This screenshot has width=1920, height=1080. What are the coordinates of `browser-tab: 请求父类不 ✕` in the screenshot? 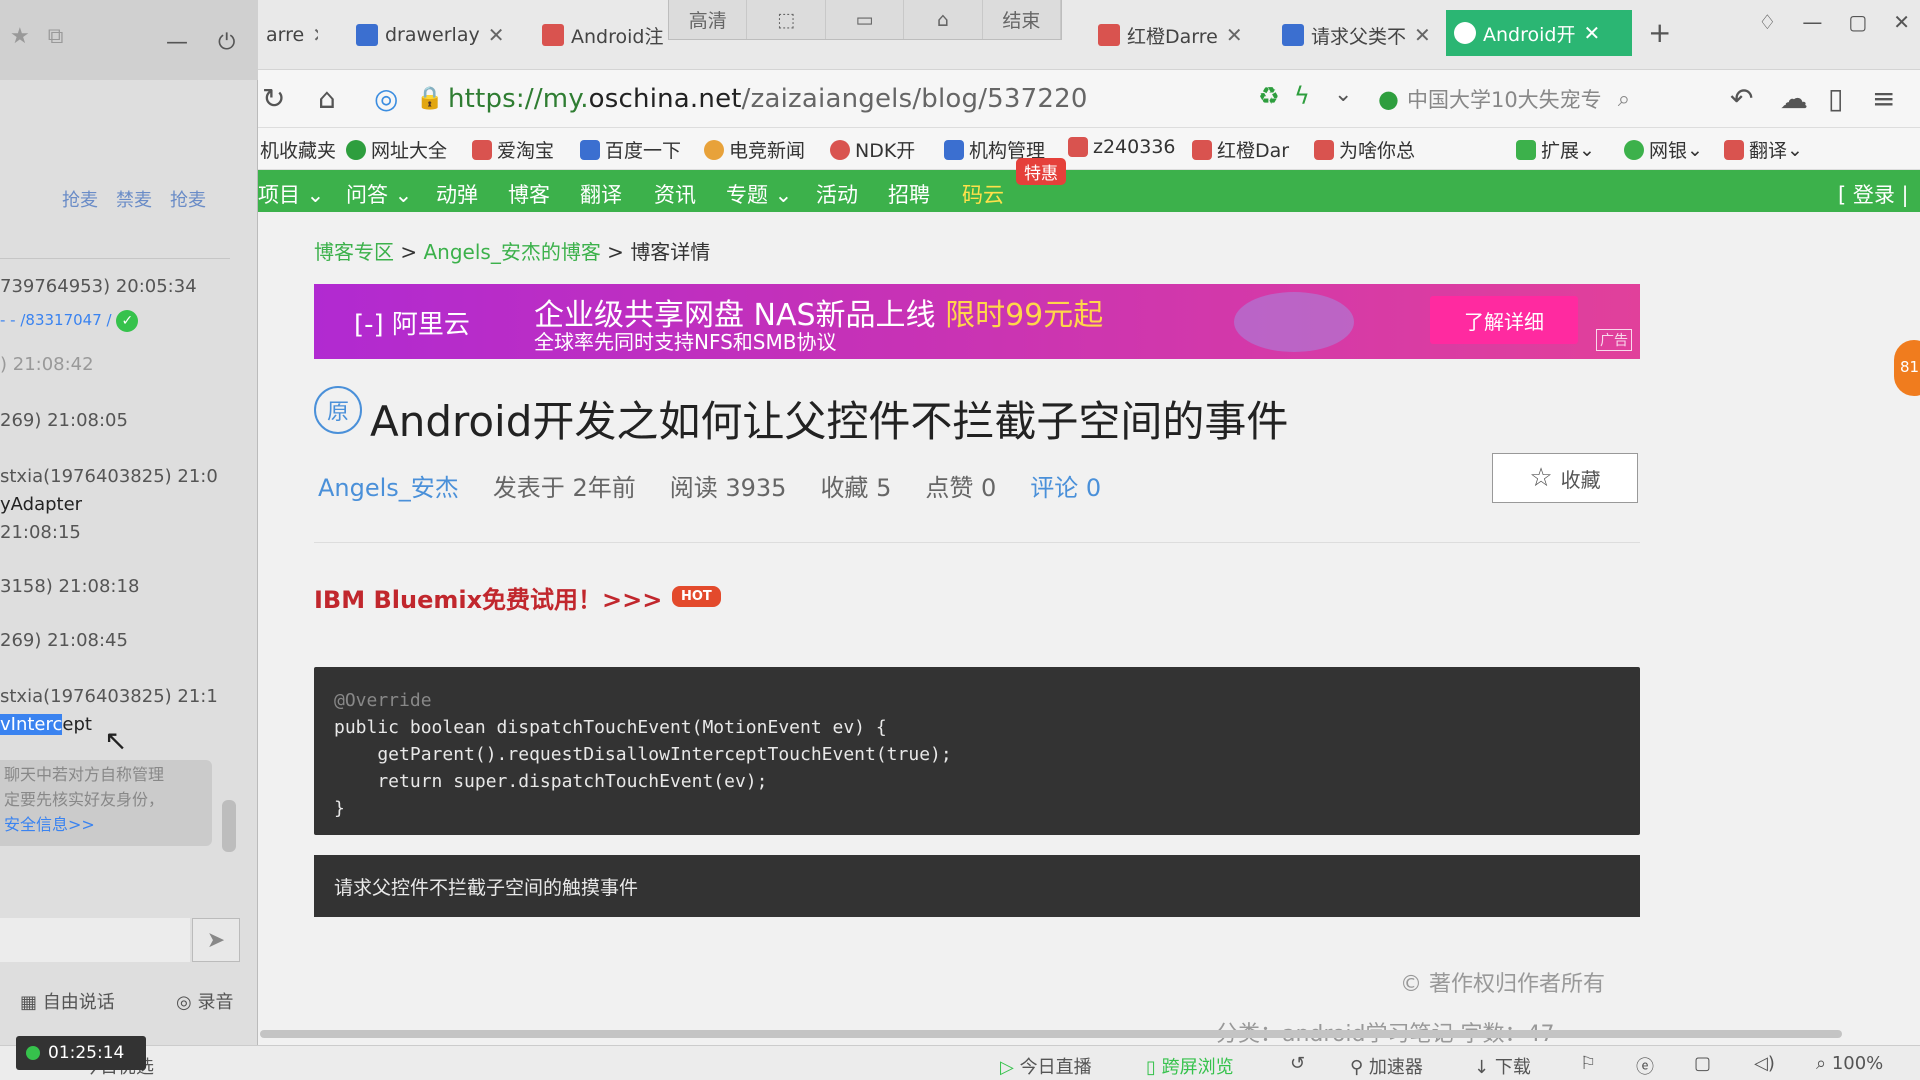 It's located at (1360, 35).